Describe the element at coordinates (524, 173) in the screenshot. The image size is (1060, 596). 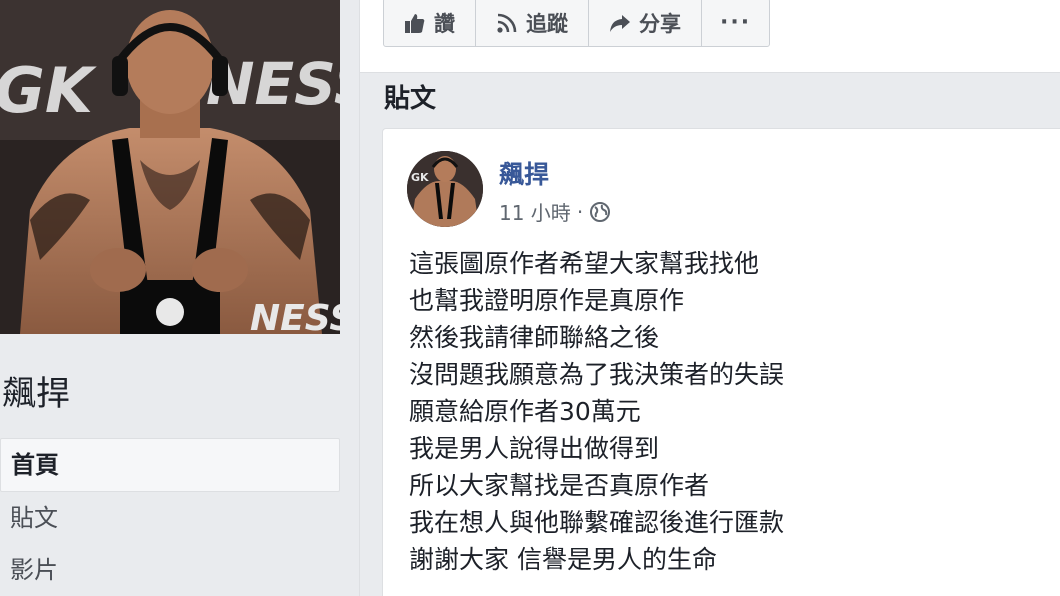
I see `post-author-name: 飆捍` at that location.